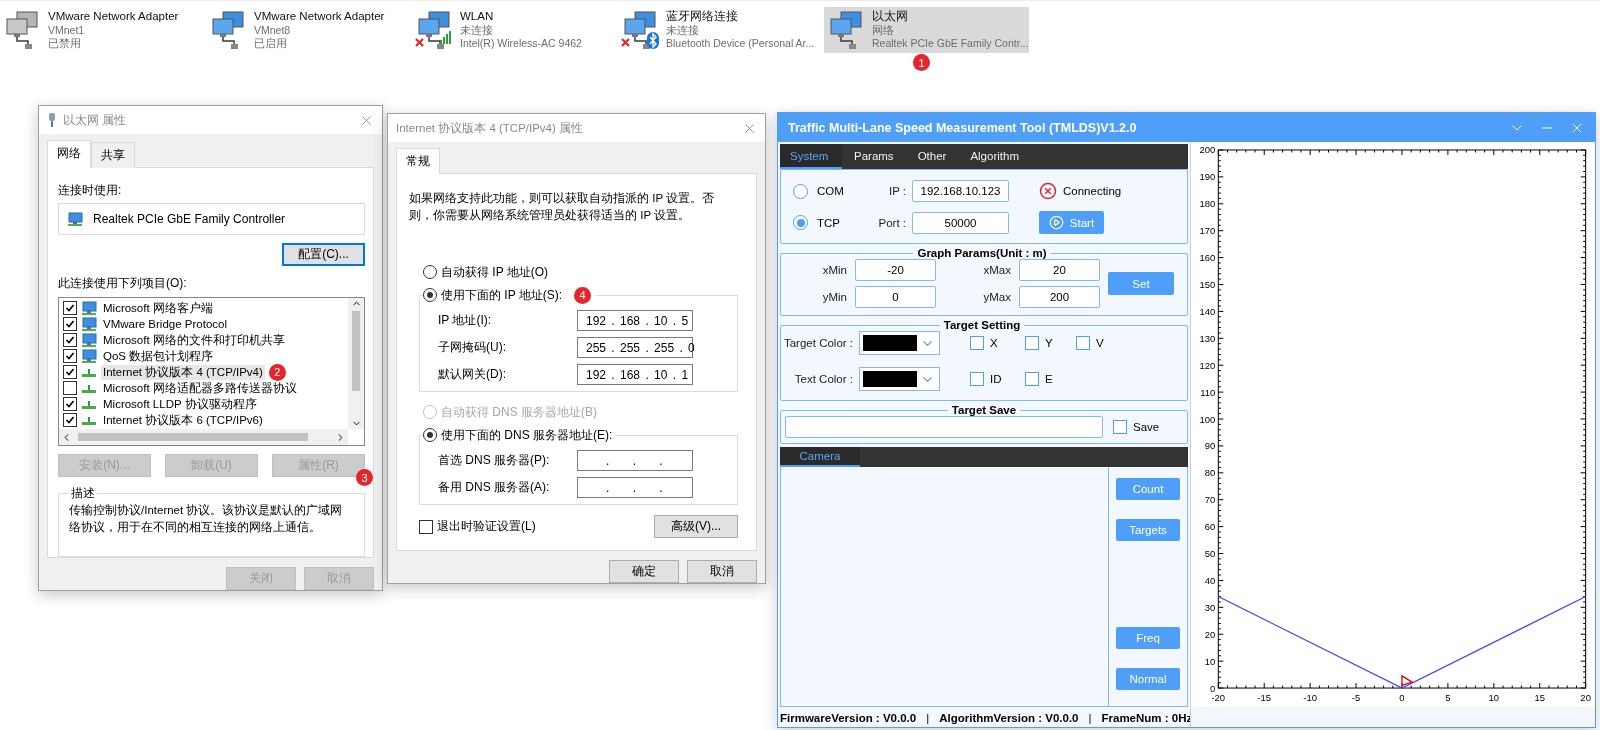  I want to click on connection-detail: 已启用, so click(271, 44).